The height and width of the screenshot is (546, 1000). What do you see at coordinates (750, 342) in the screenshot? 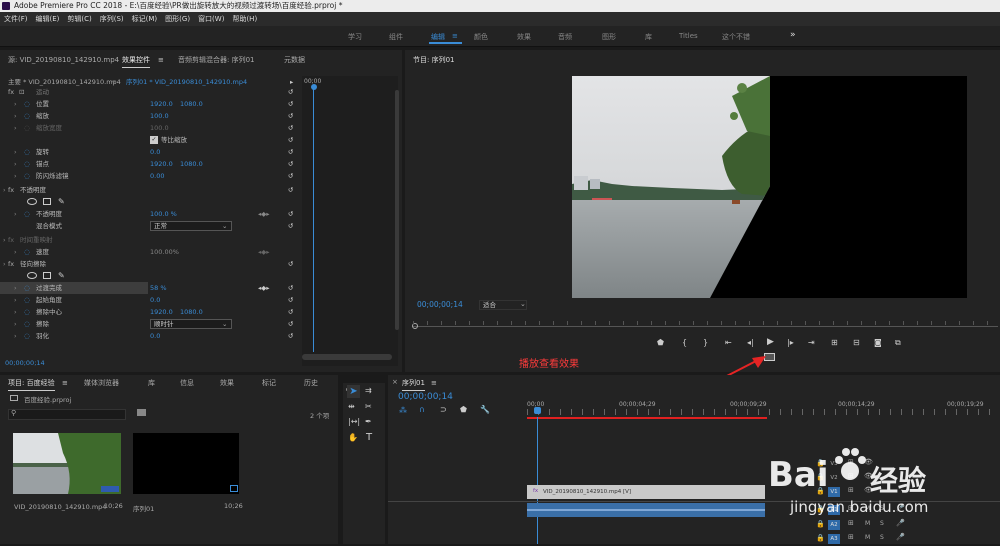
I see `step-back-icon: ◂|` at bounding box center [750, 342].